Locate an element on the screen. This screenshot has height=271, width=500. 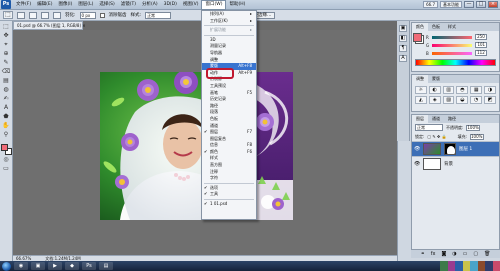
blend-mode-select: 正常 is located at coordinates (429, 127).